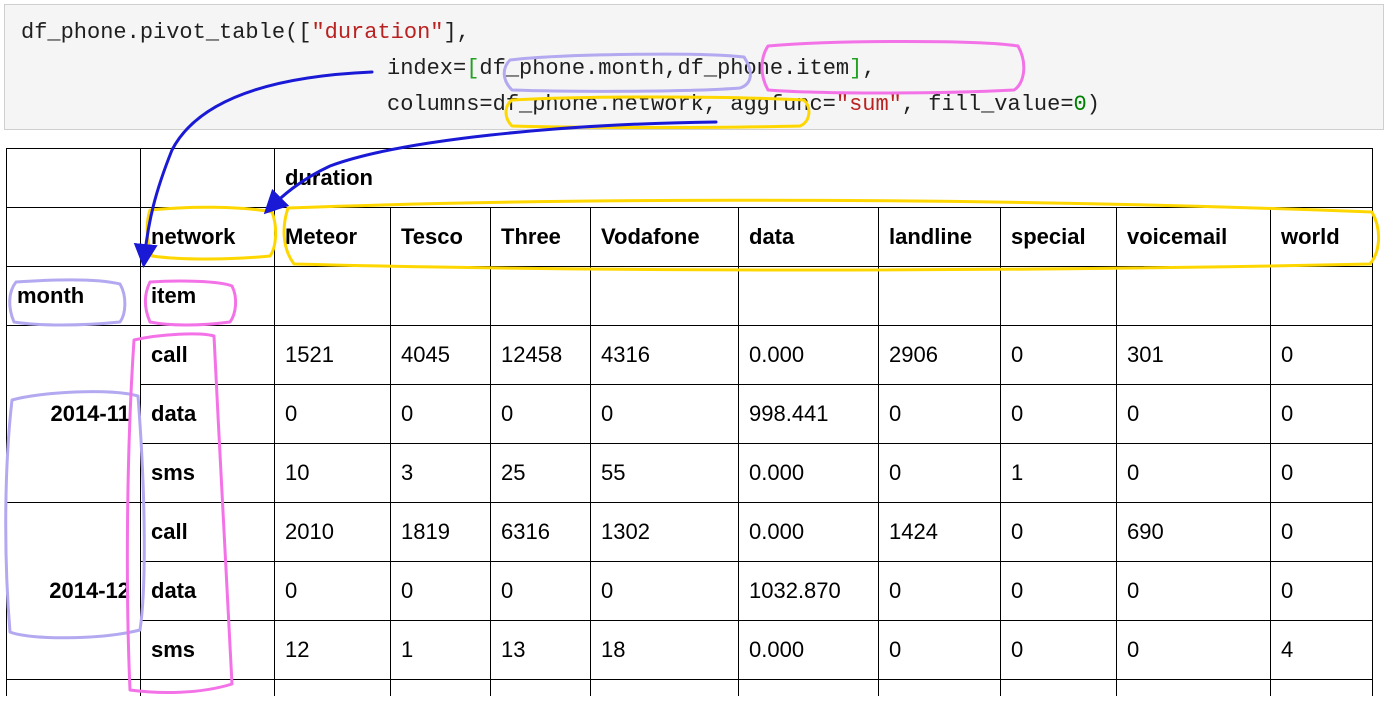 The height and width of the screenshot is (707, 1395). Describe the element at coordinates (377, 32) in the screenshot. I see `code-string: "duration"` at that location.